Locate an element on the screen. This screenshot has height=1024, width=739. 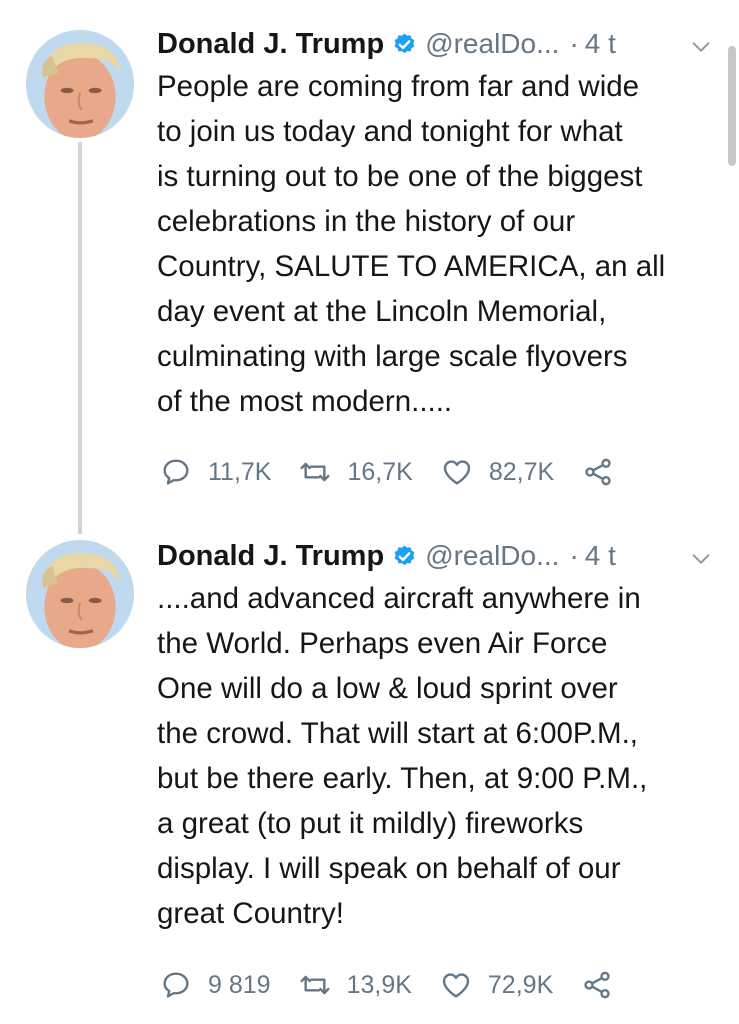
scrollbar-thumb is located at coordinates (732, 106).